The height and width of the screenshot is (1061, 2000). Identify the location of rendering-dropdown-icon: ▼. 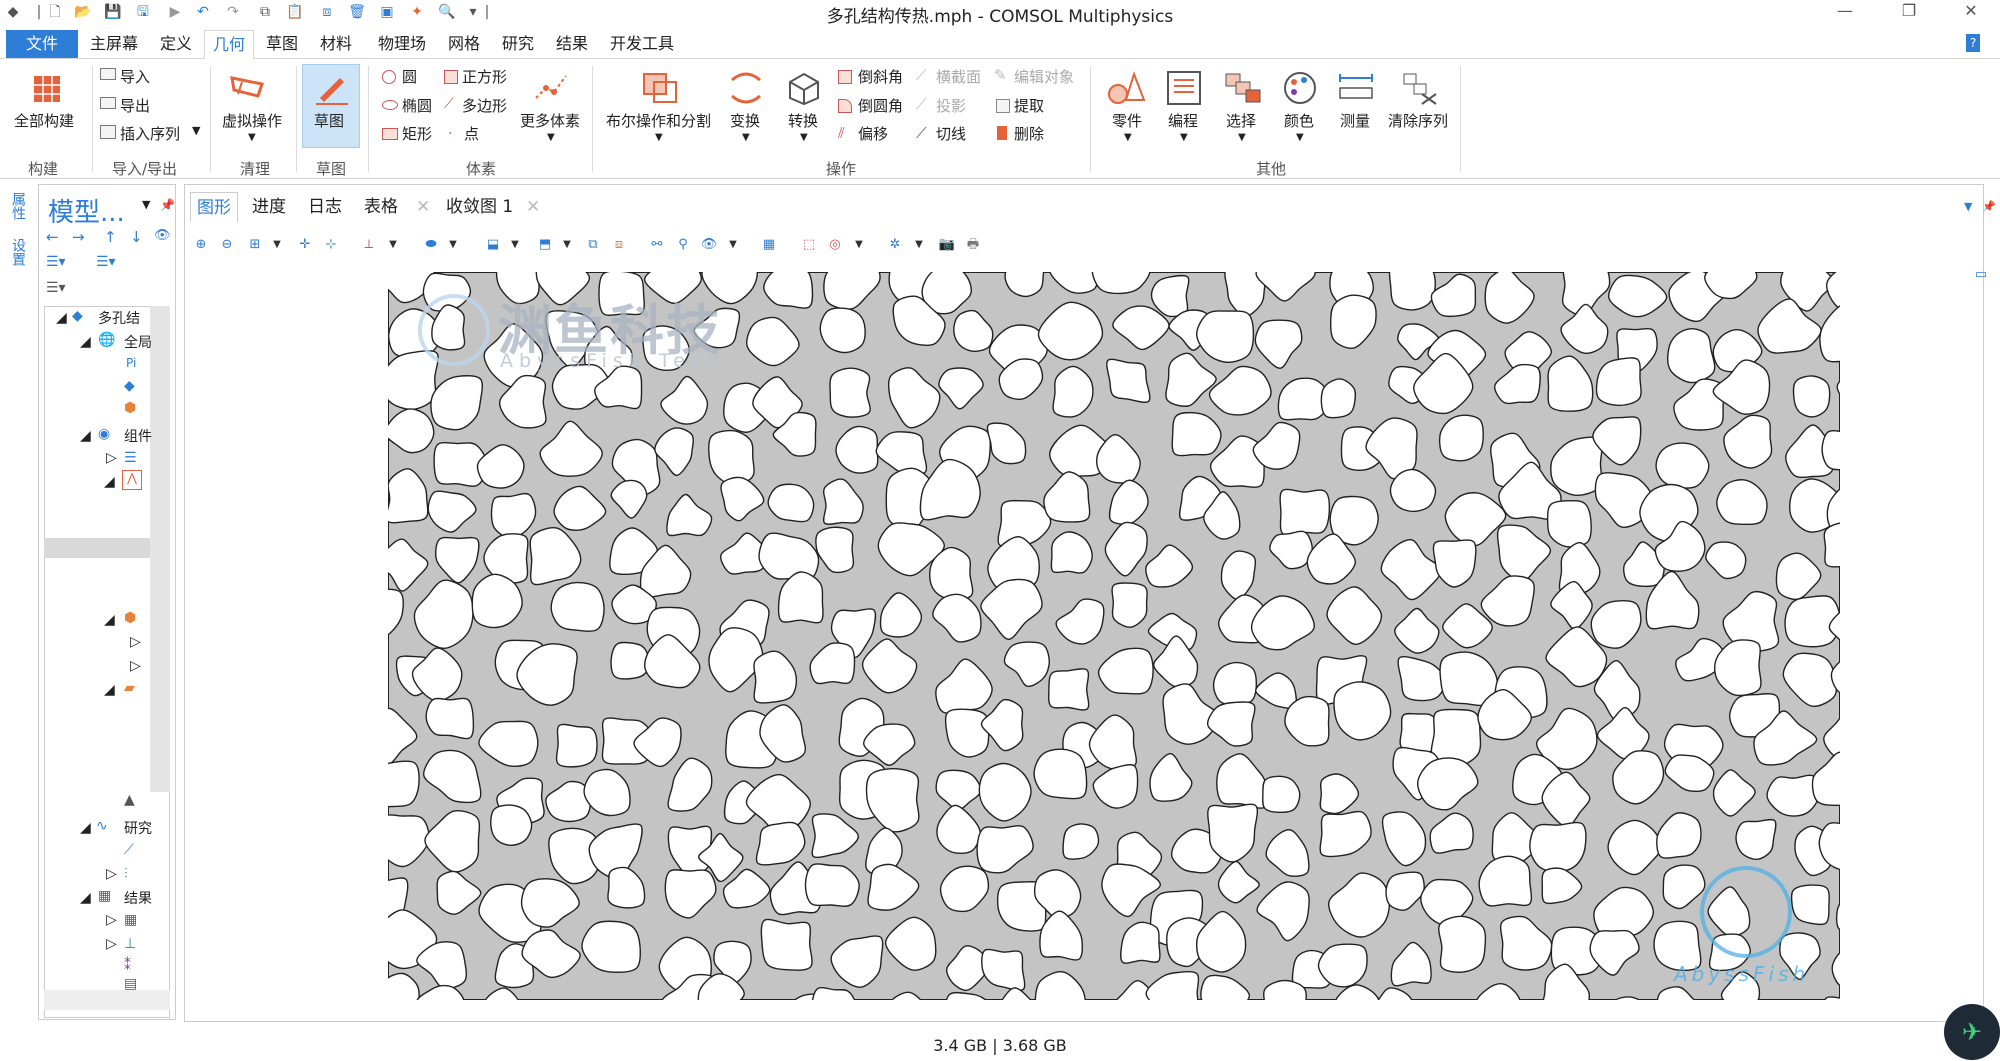
(453, 245).